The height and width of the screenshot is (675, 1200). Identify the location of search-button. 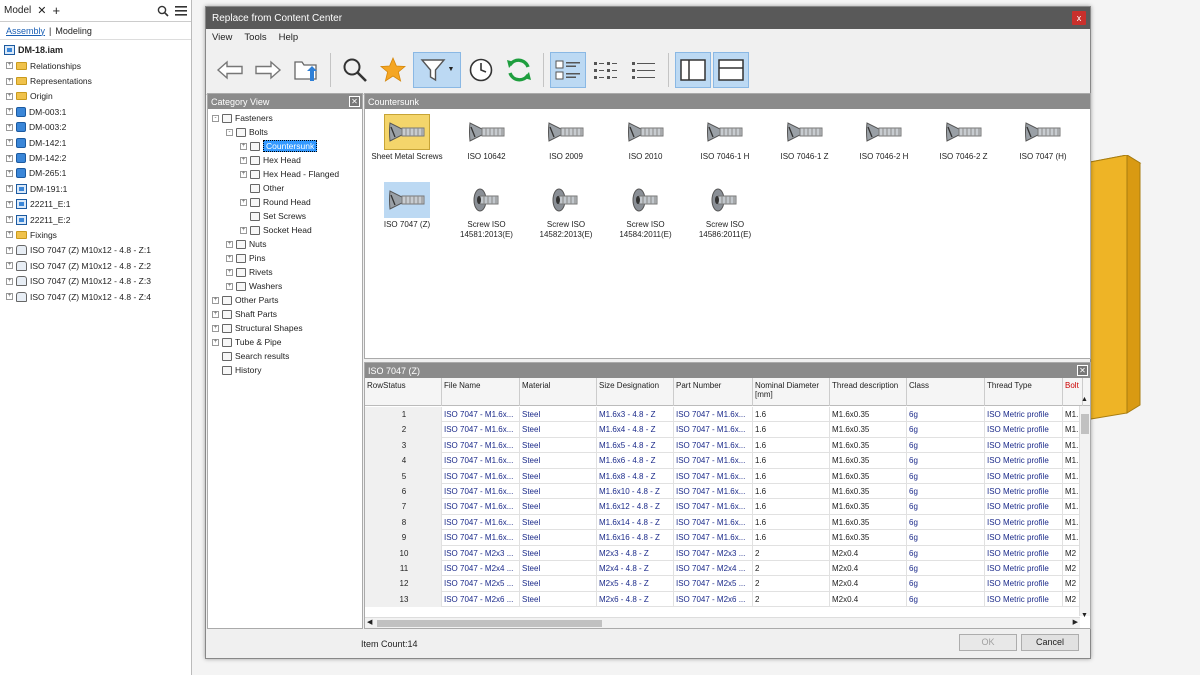
(355, 70).